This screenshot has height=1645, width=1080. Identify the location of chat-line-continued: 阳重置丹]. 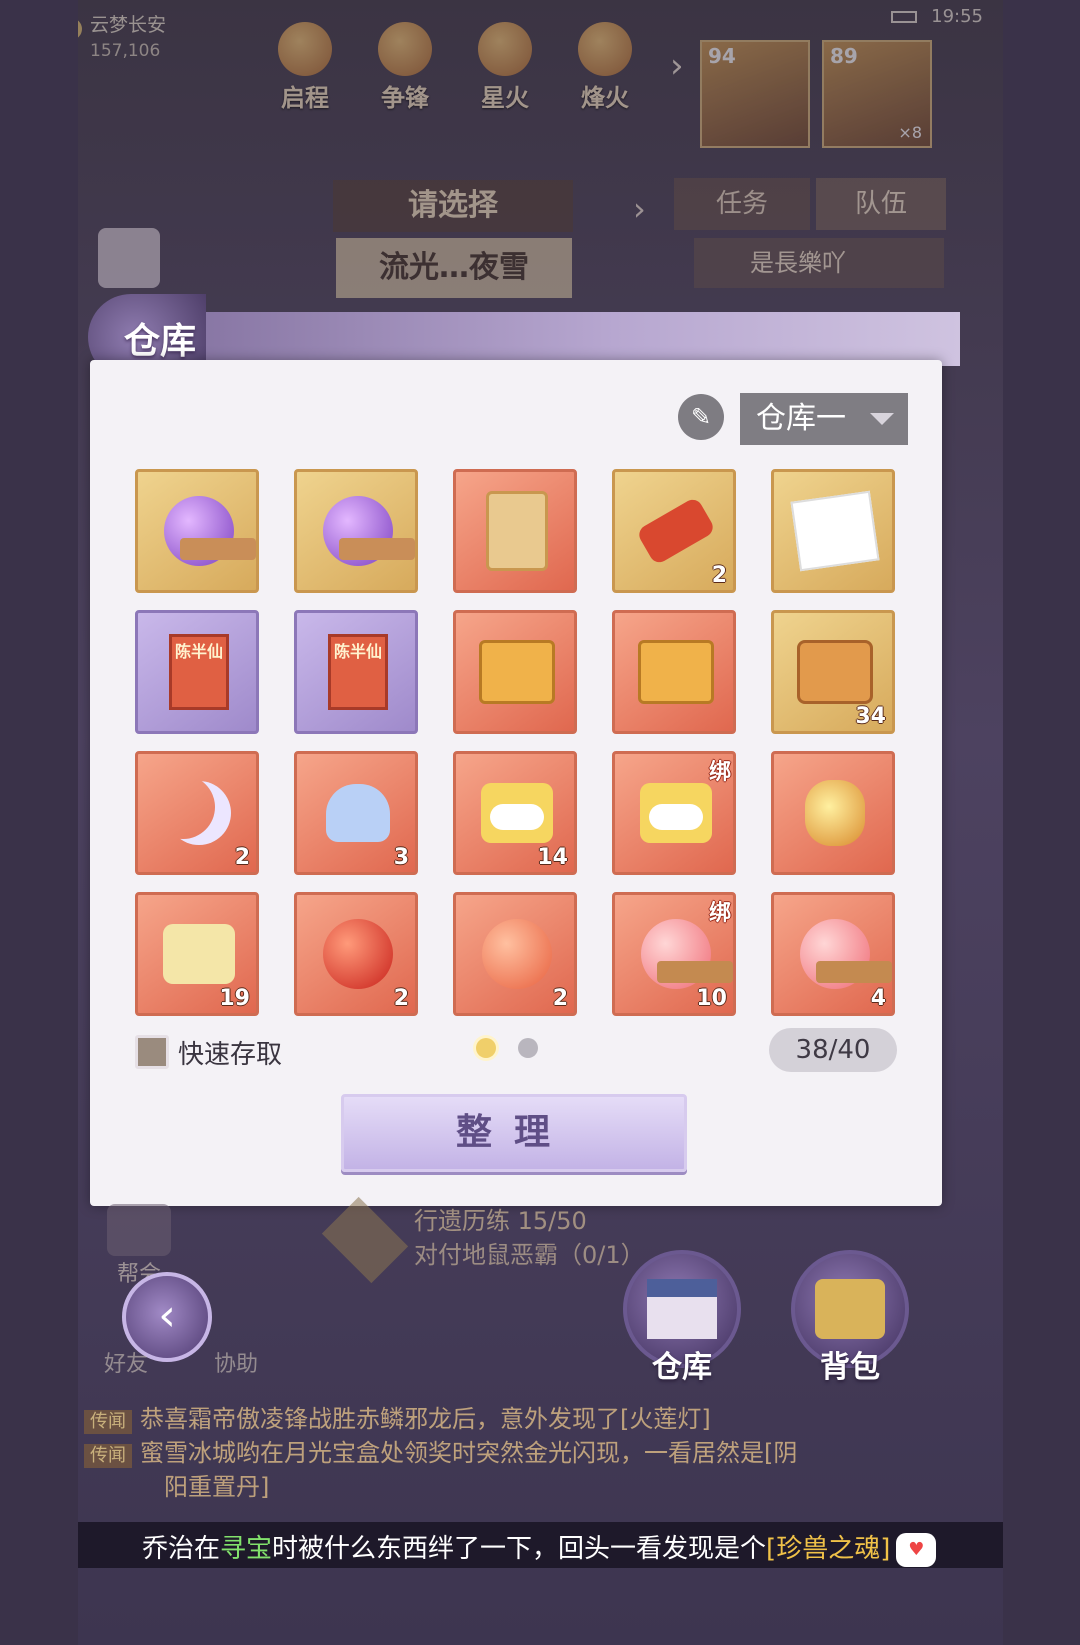
(217, 1487).